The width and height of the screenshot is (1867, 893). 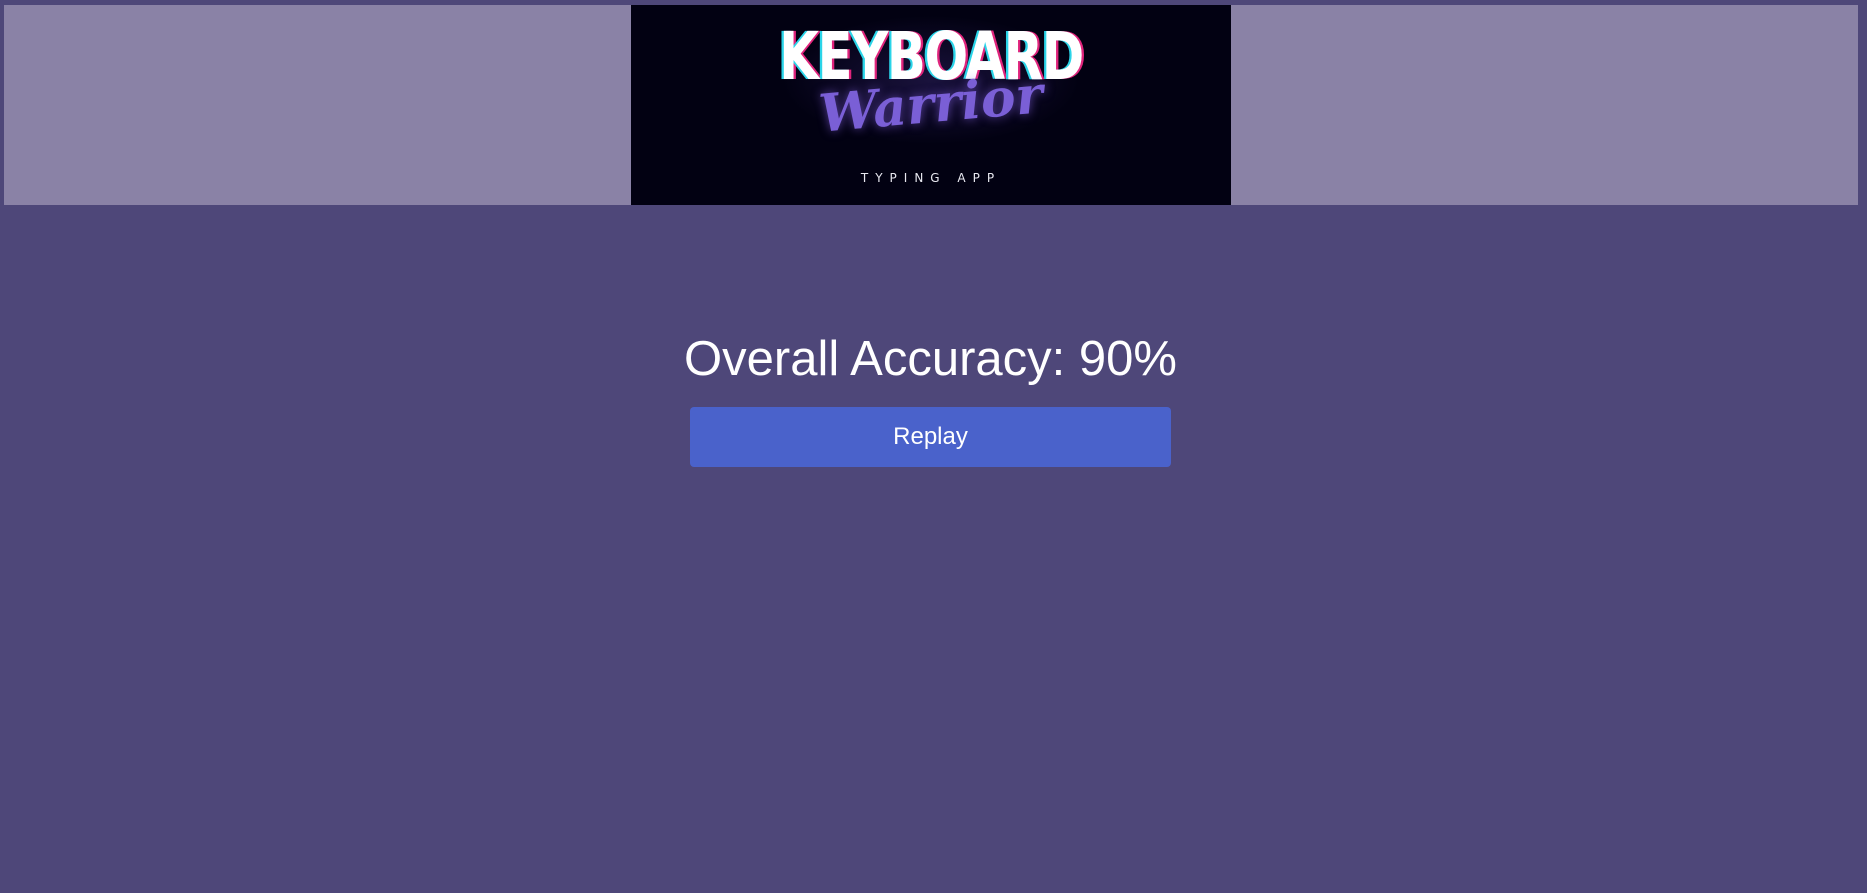 What do you see at coordinates (930, 437) in the screenshot?
I see `replay-button: Replay` at bounding box center [930, 437].